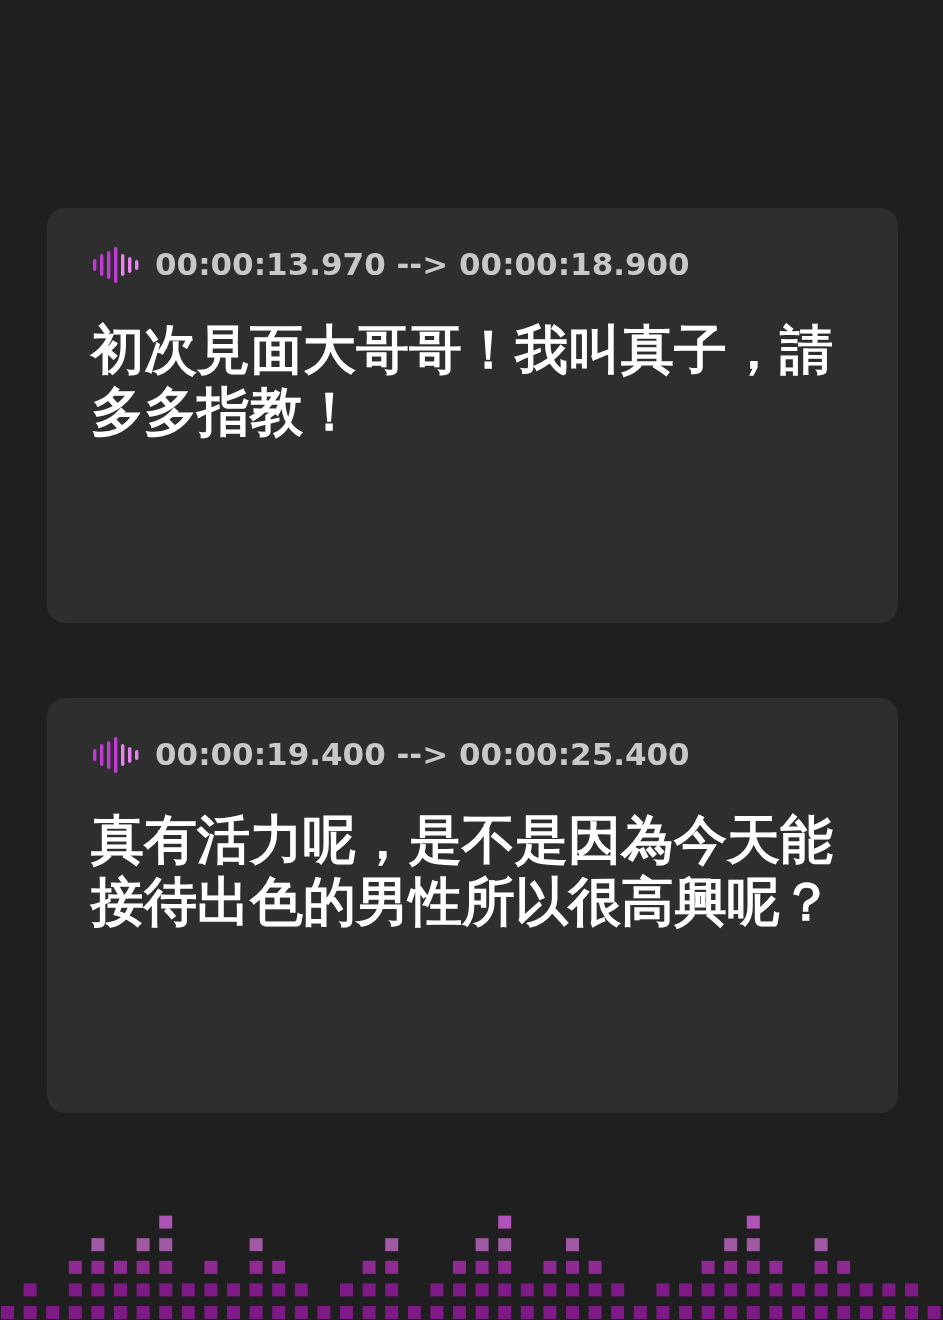  What do you see at coordinates (462, 871) in the screenshot?
I see `subtitle-text: 真有活力呢，是不是因為今天能接待出色的男性所以很高興呢？` at bounding box center [462, 871].